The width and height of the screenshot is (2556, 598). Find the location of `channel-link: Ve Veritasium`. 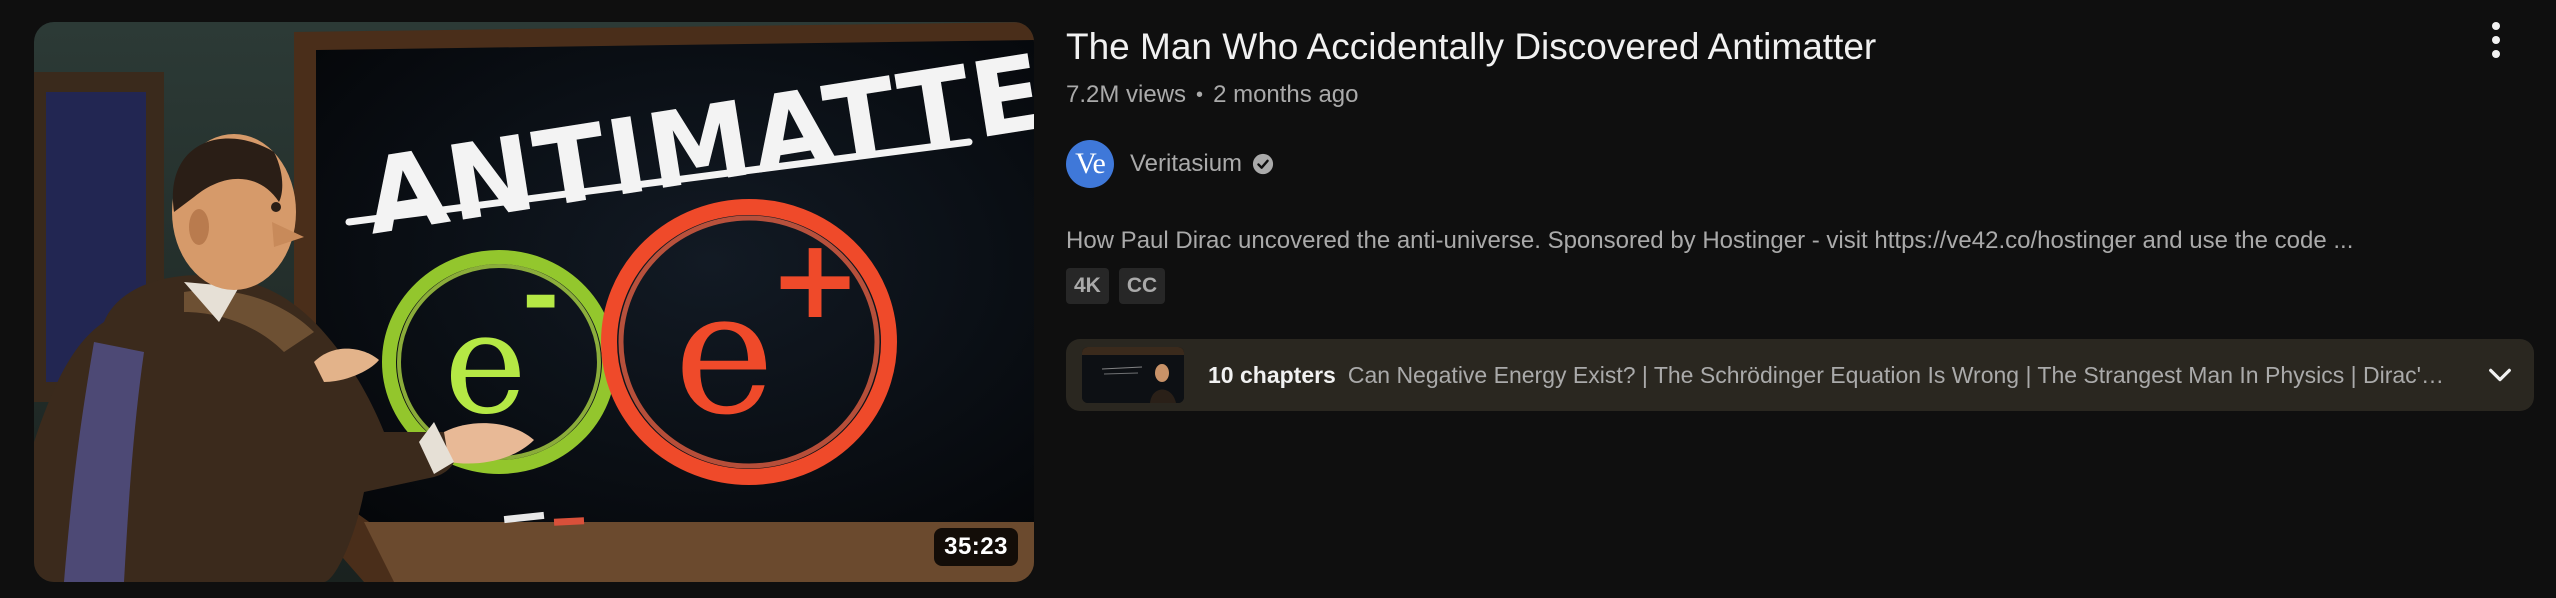

channel-link: Ve Veritasium is located at coordinates (1786, 164).